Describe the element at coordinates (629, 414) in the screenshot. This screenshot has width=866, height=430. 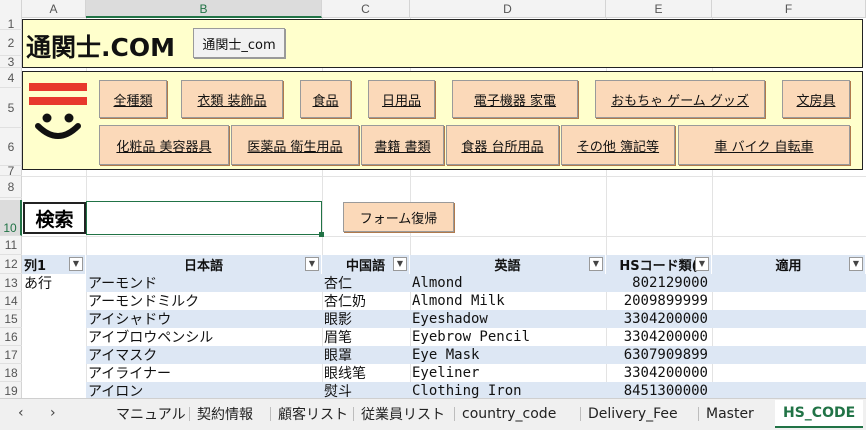
I see `sheet-tab: Delivery_Fee` at that location.